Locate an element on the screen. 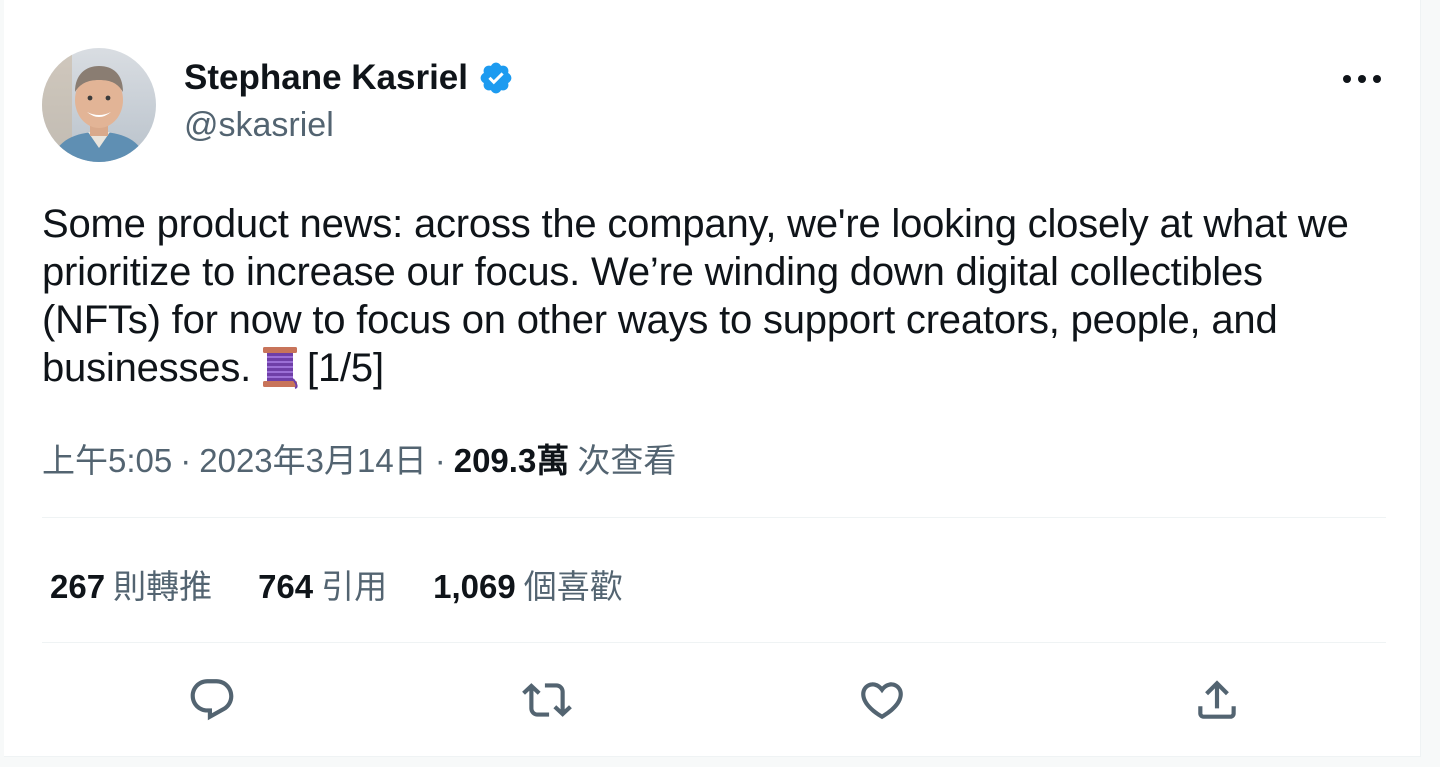  tweet-time: 上午5:05 is located at coordinates (107, 458).